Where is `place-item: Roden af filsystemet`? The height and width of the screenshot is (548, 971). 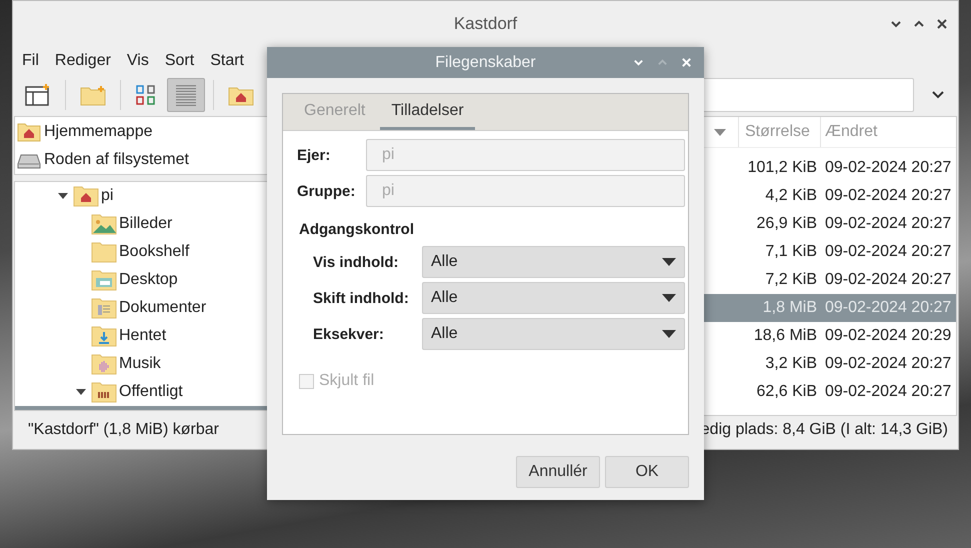
place-item: Roden af filsystemet is located at coordinates (141, 160).